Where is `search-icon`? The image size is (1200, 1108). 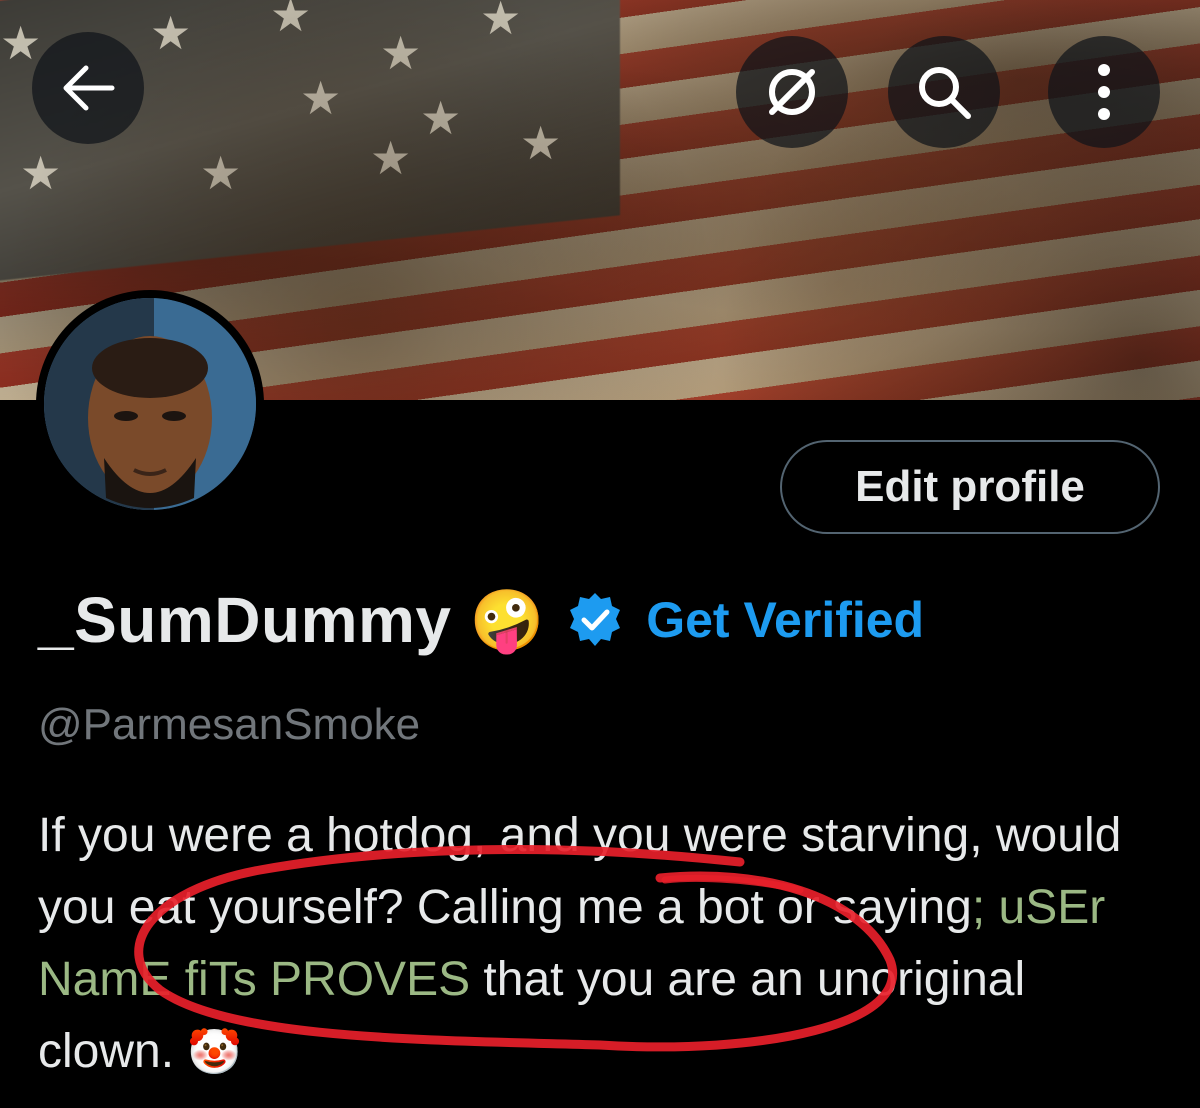
search-icon is located at coordinates (944, 92).